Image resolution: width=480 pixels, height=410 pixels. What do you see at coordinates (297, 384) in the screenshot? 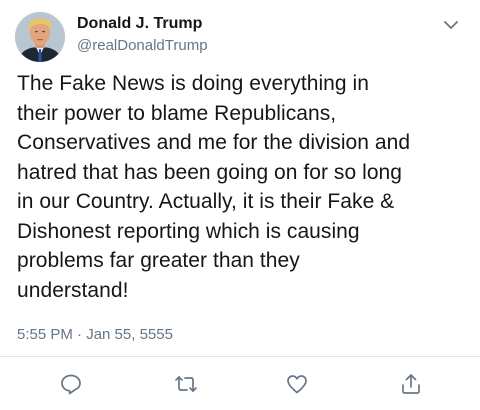
I see `heart-icon` at bounding box center [297, 384].